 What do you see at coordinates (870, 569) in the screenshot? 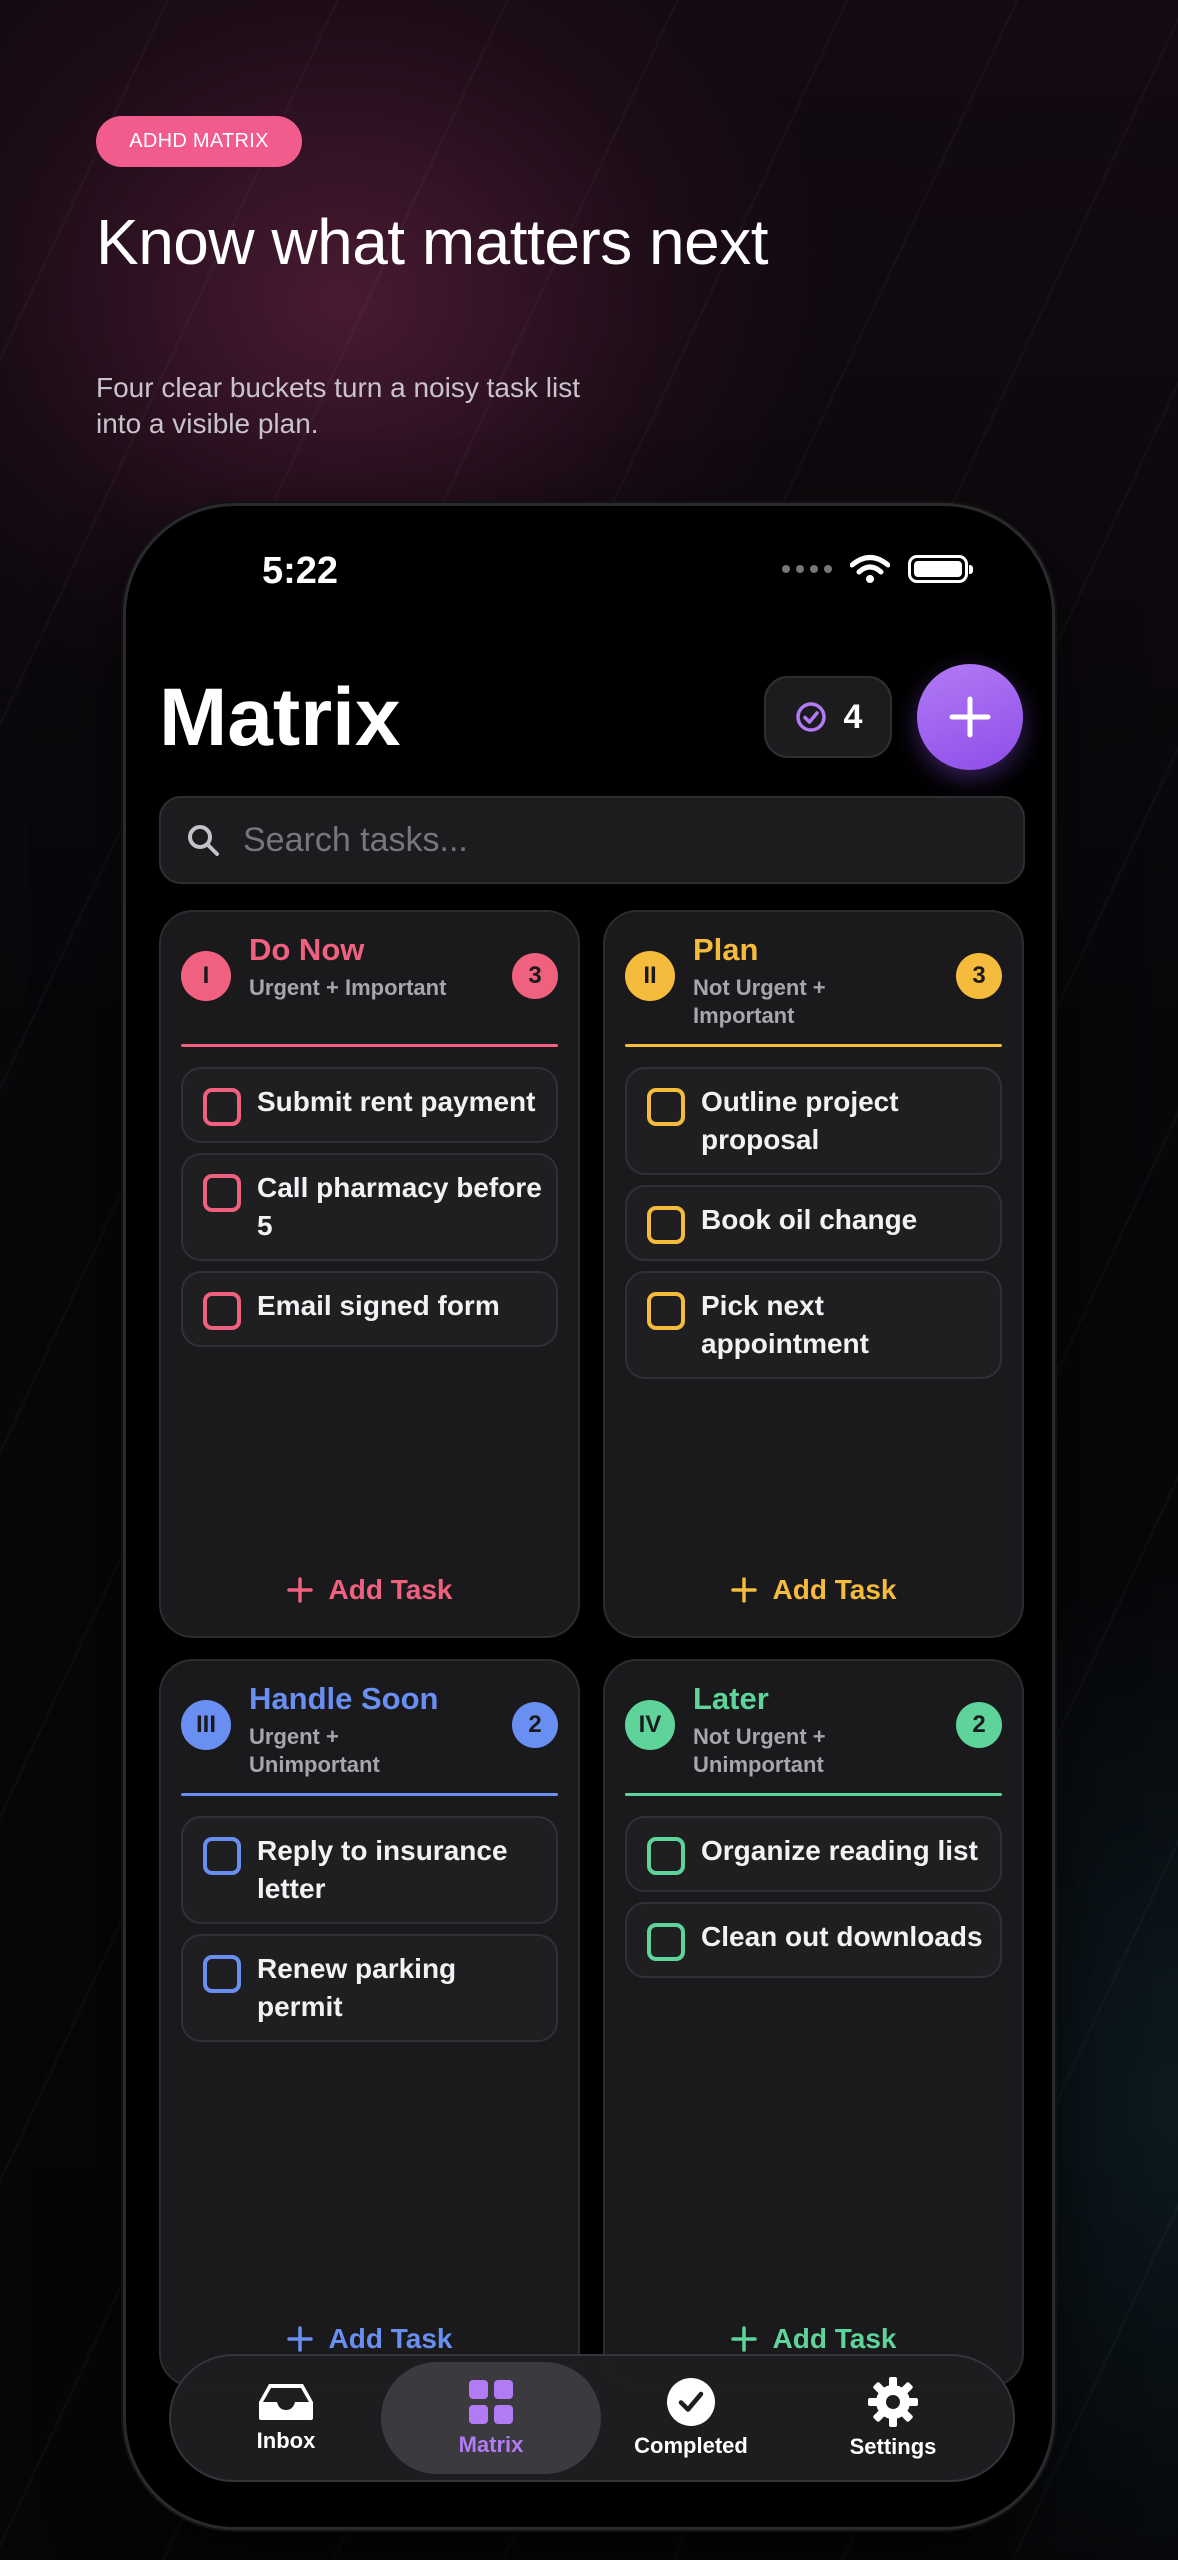
I see `wifi-icon` at bounding box center [870, 569].